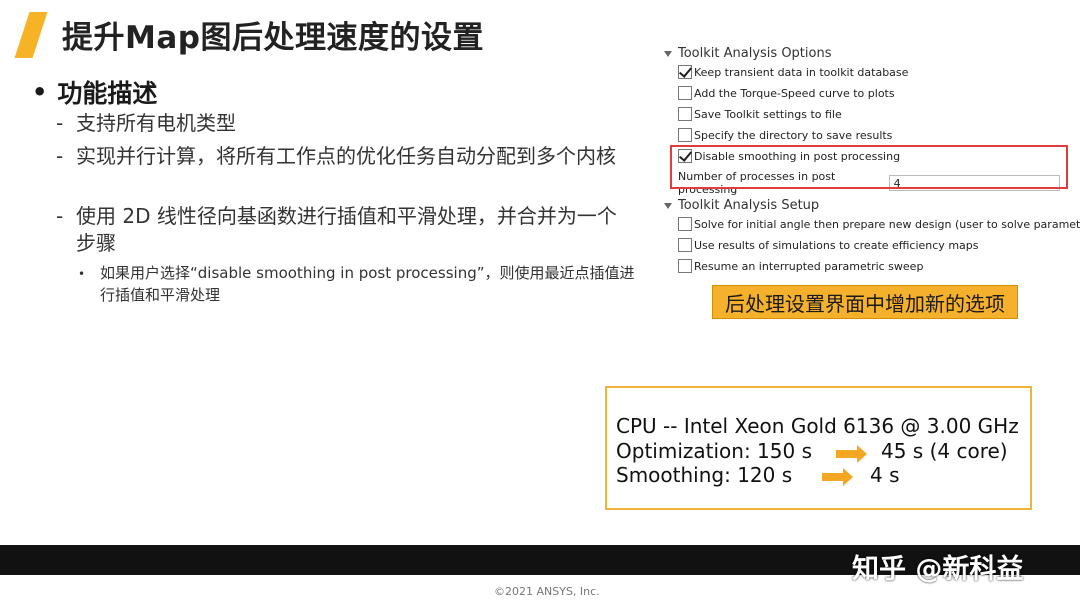 Image resolution: width=1080 pixels, height=608 pixels. What do you see at coordinates (793, 135) in the screenshot?
I see `option-label: Specify the directory to save results` at bounding box center [793, 135].